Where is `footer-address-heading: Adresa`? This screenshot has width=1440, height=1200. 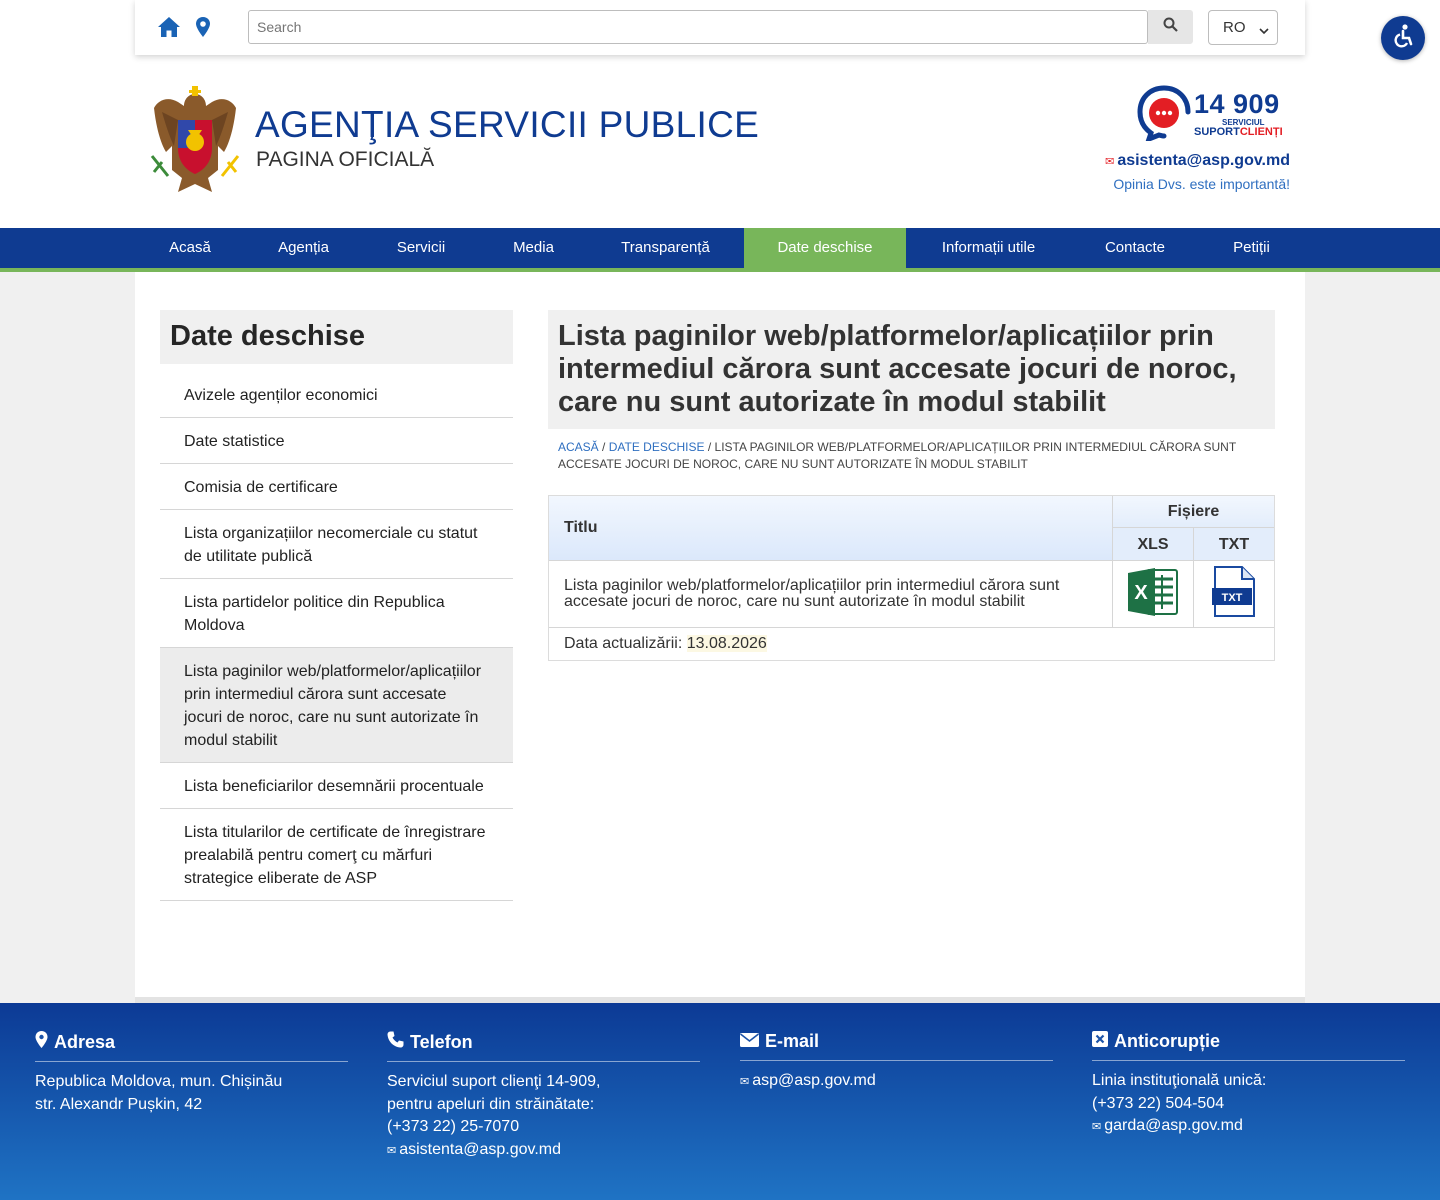 footer-address-heading: Adresa is located at coordinates (85, 1041).